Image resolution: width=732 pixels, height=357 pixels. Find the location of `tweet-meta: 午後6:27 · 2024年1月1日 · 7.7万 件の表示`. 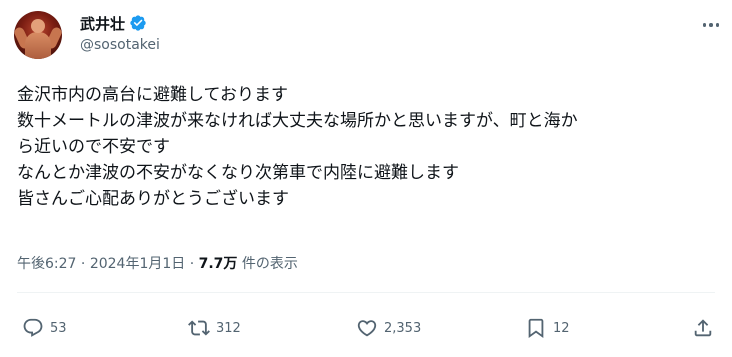

tweet-meta: 午後6:27 · 2024年1月1日 · 7.7万 件の表示 is located at coordinates (157, 263).